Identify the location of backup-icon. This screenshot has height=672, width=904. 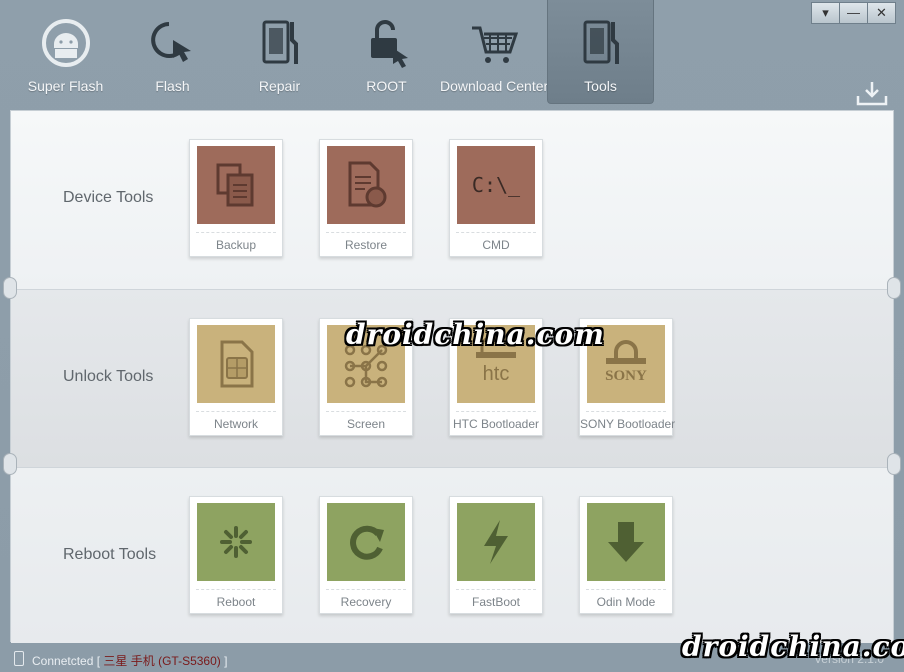
(235, 185).